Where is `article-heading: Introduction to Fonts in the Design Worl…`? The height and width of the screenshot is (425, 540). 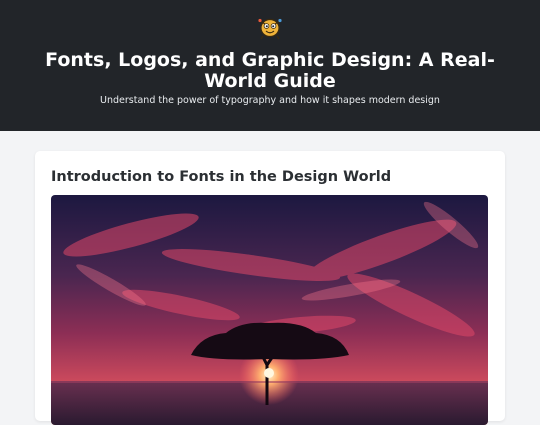
article-heading: Introduction to Fonts in the Design Worl… is located at coordinates (221, 177).